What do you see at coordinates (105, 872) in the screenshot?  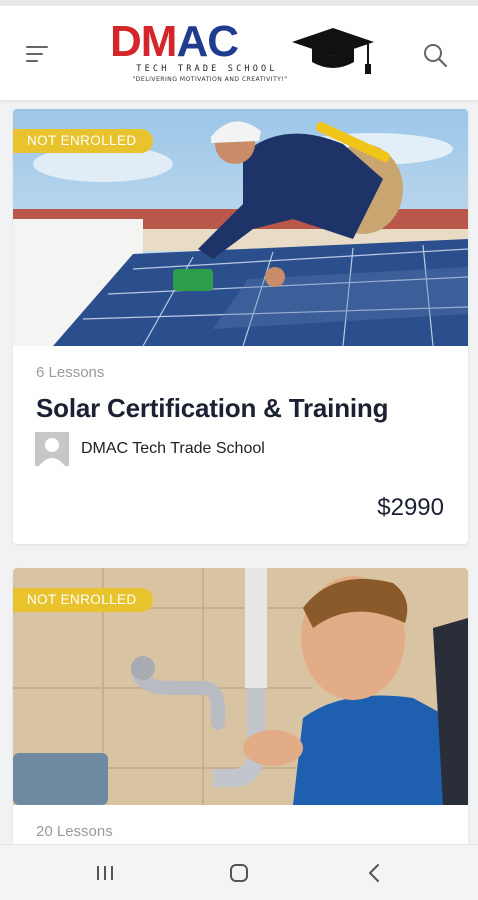 I see `recent-apps-icon` at bounding box center [105, 872].